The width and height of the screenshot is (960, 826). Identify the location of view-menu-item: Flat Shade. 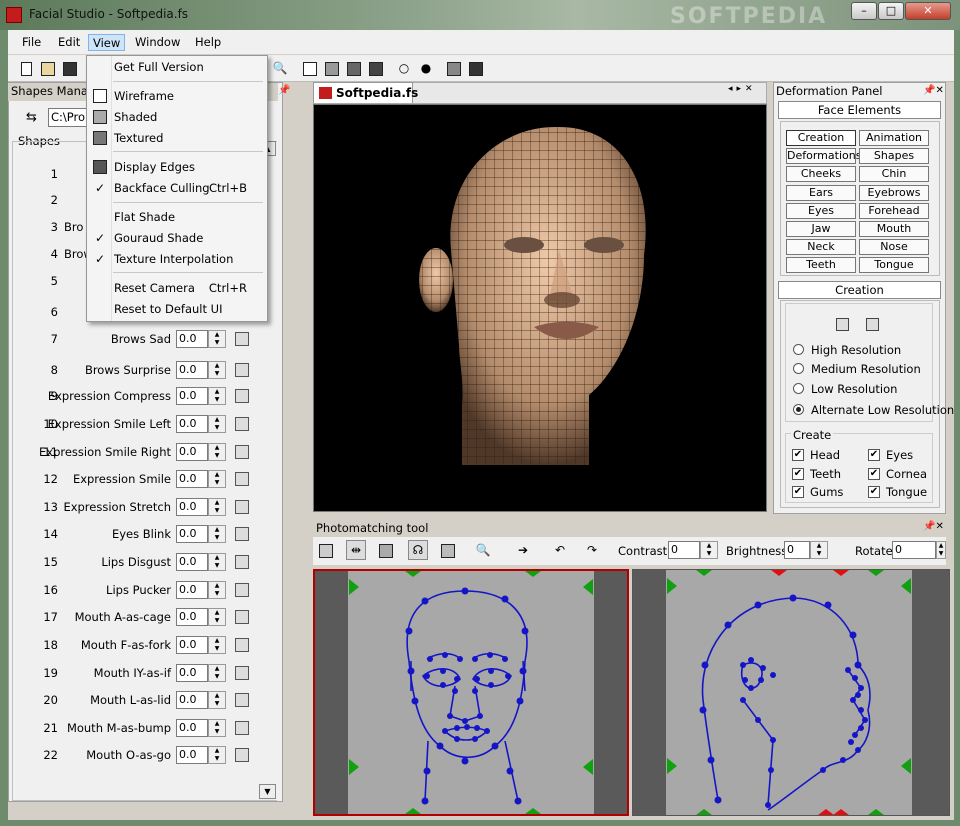
(177, 217).